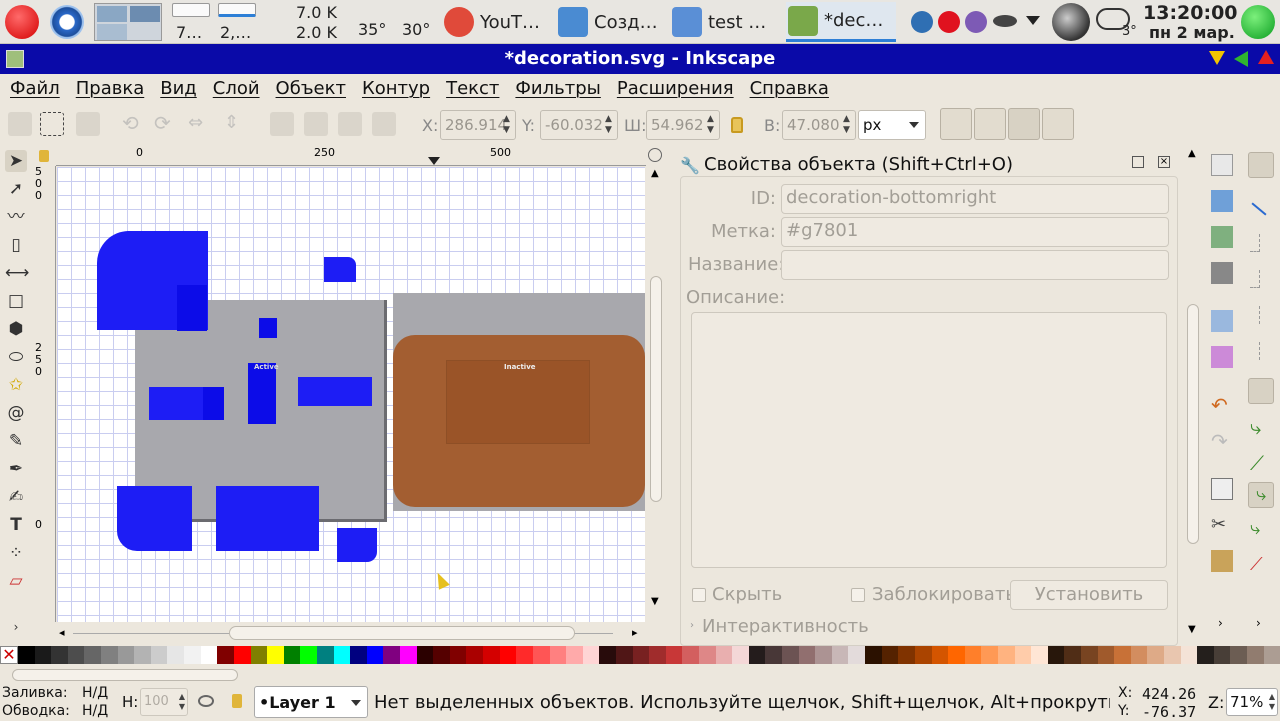 This screenshot has height=721, width=1280. What do you see at coordinates (789, 89) in the screenshot?
I see `menu-help: Справка` at bounding box center [789, 89].